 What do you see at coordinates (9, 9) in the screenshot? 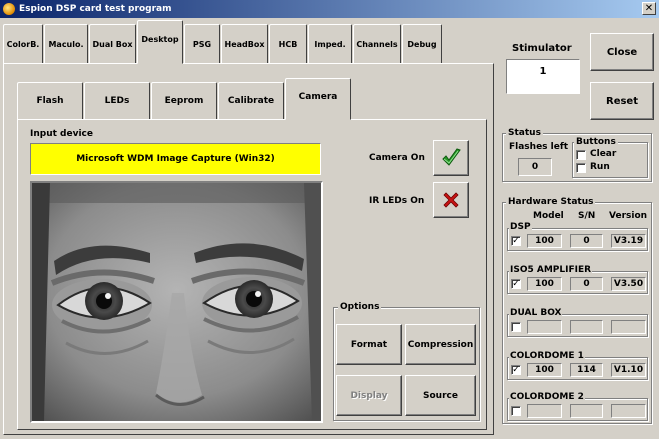
I see `app-icon` at bounding box center [9, 9].